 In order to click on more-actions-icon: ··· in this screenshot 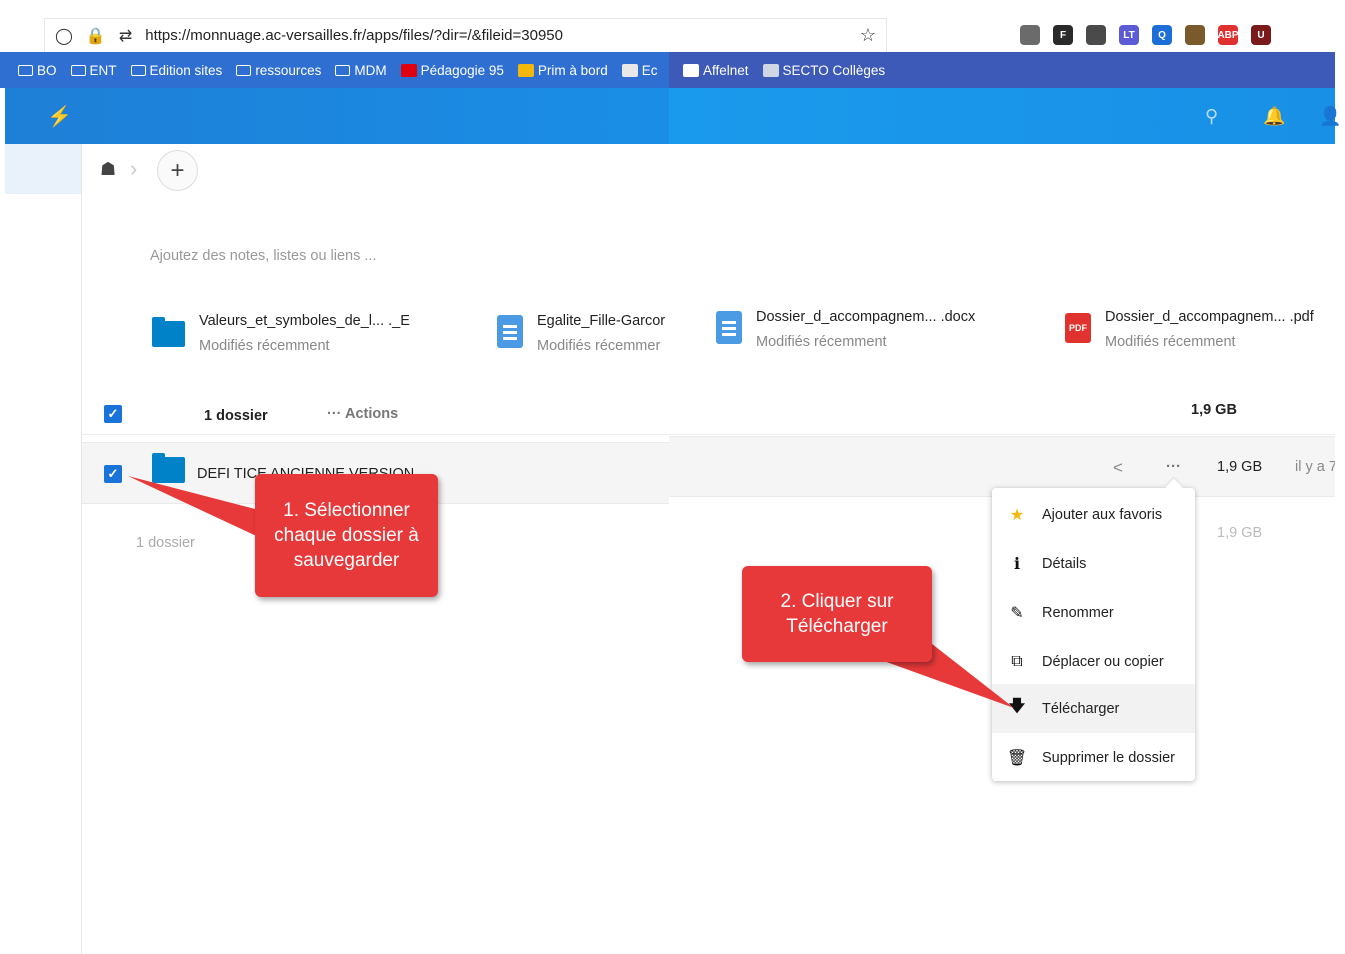, I will do `click(1173, 466)`.